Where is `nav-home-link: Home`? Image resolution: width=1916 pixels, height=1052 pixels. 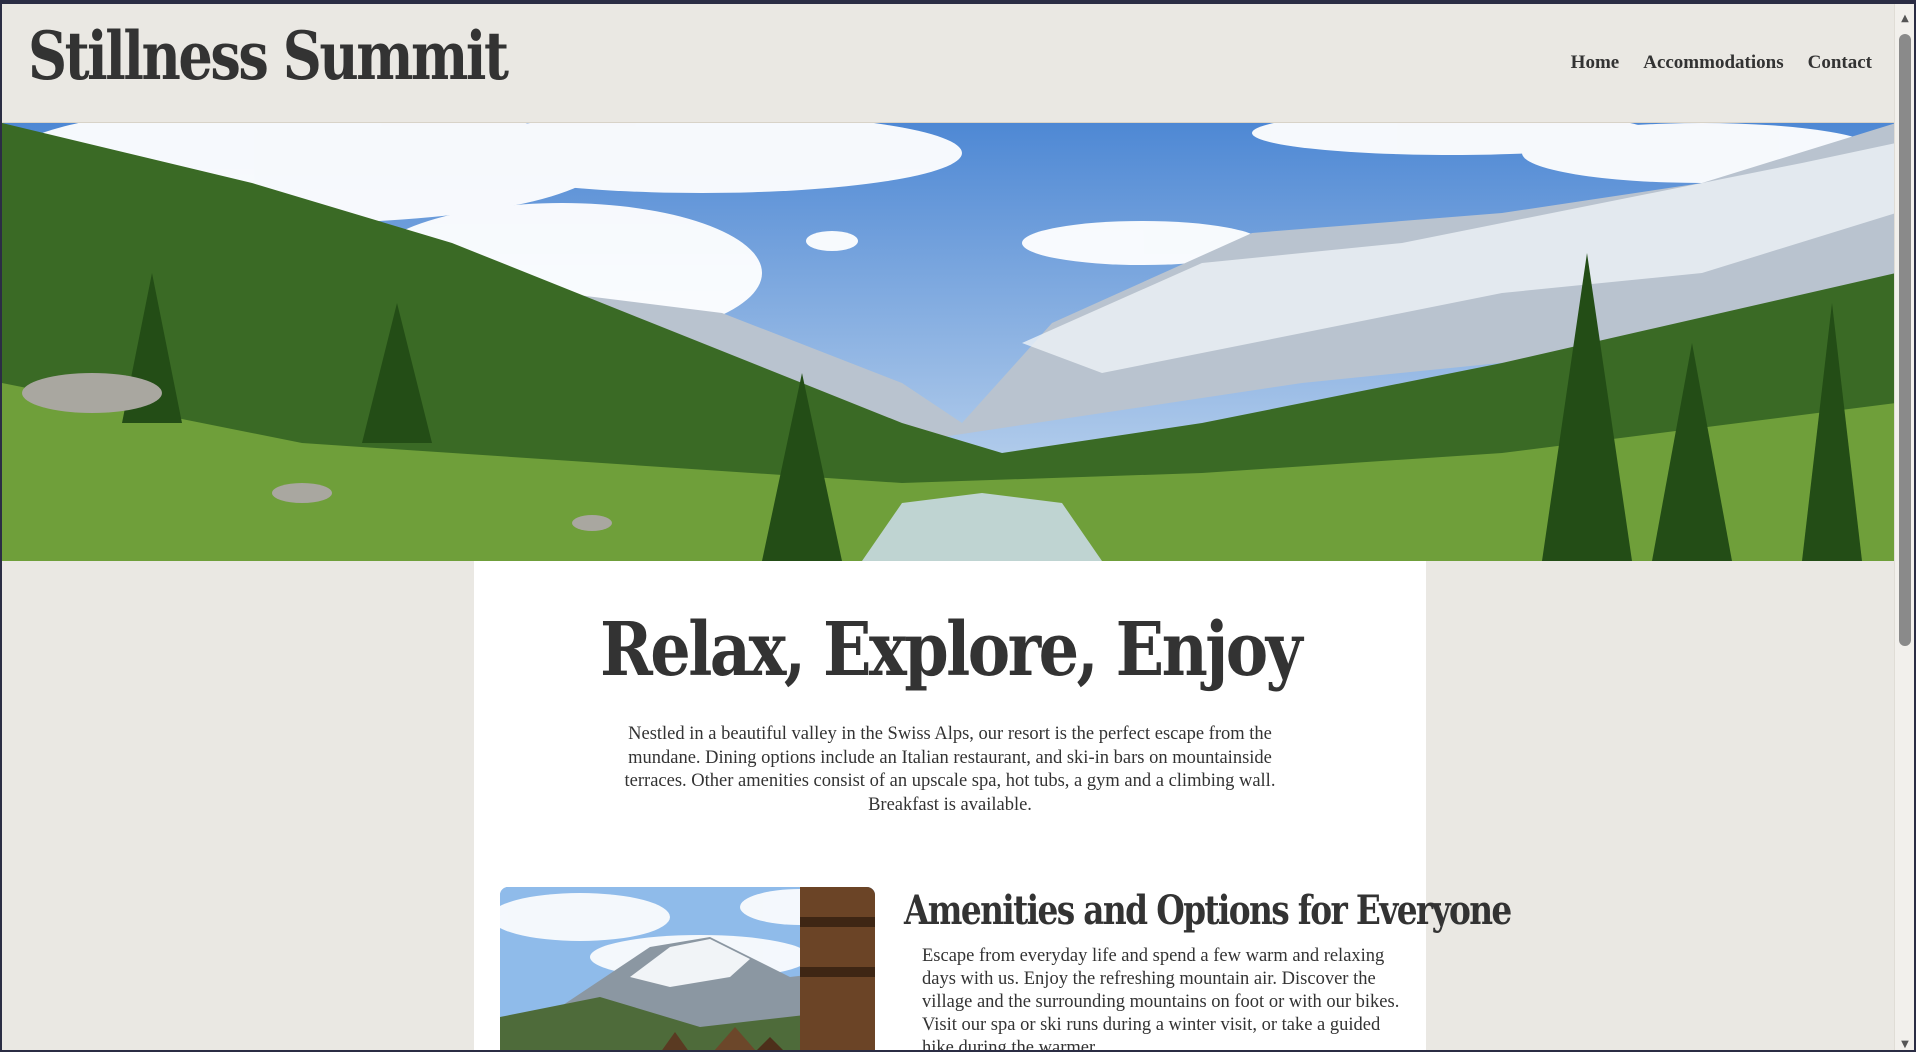 nav-home-link: Home is located at coordinates (1595, 63).